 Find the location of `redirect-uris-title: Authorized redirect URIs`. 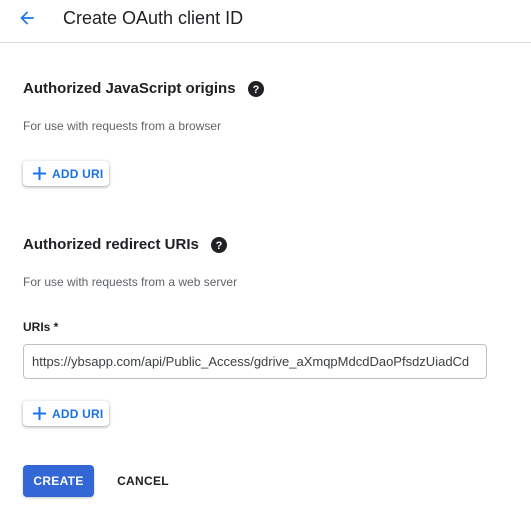

redirect-uris-title: Authorized redirect URIs is located at coordinates (111, 244).